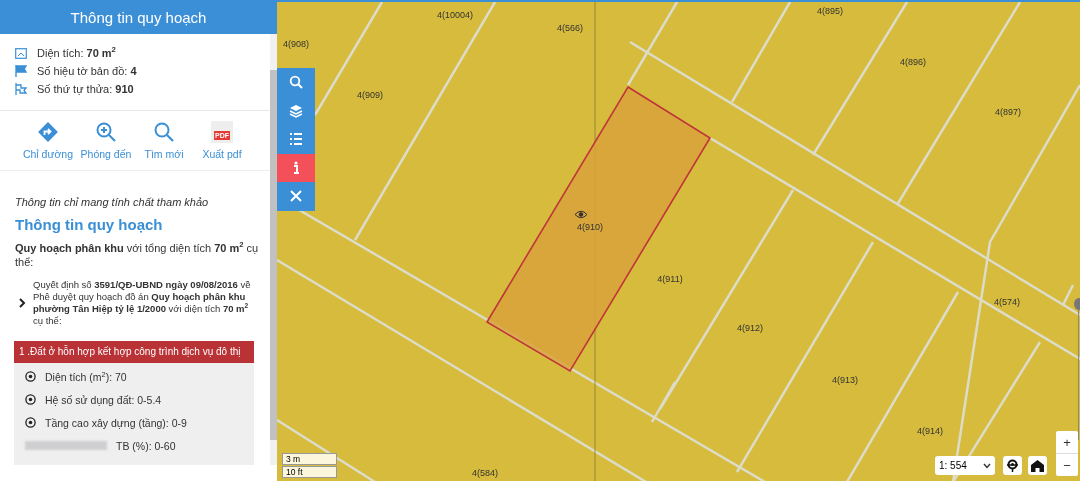 The width and height of the screenshot is (1080, 481). I want to click on zoom-in-button: +, so click(1067, 442).